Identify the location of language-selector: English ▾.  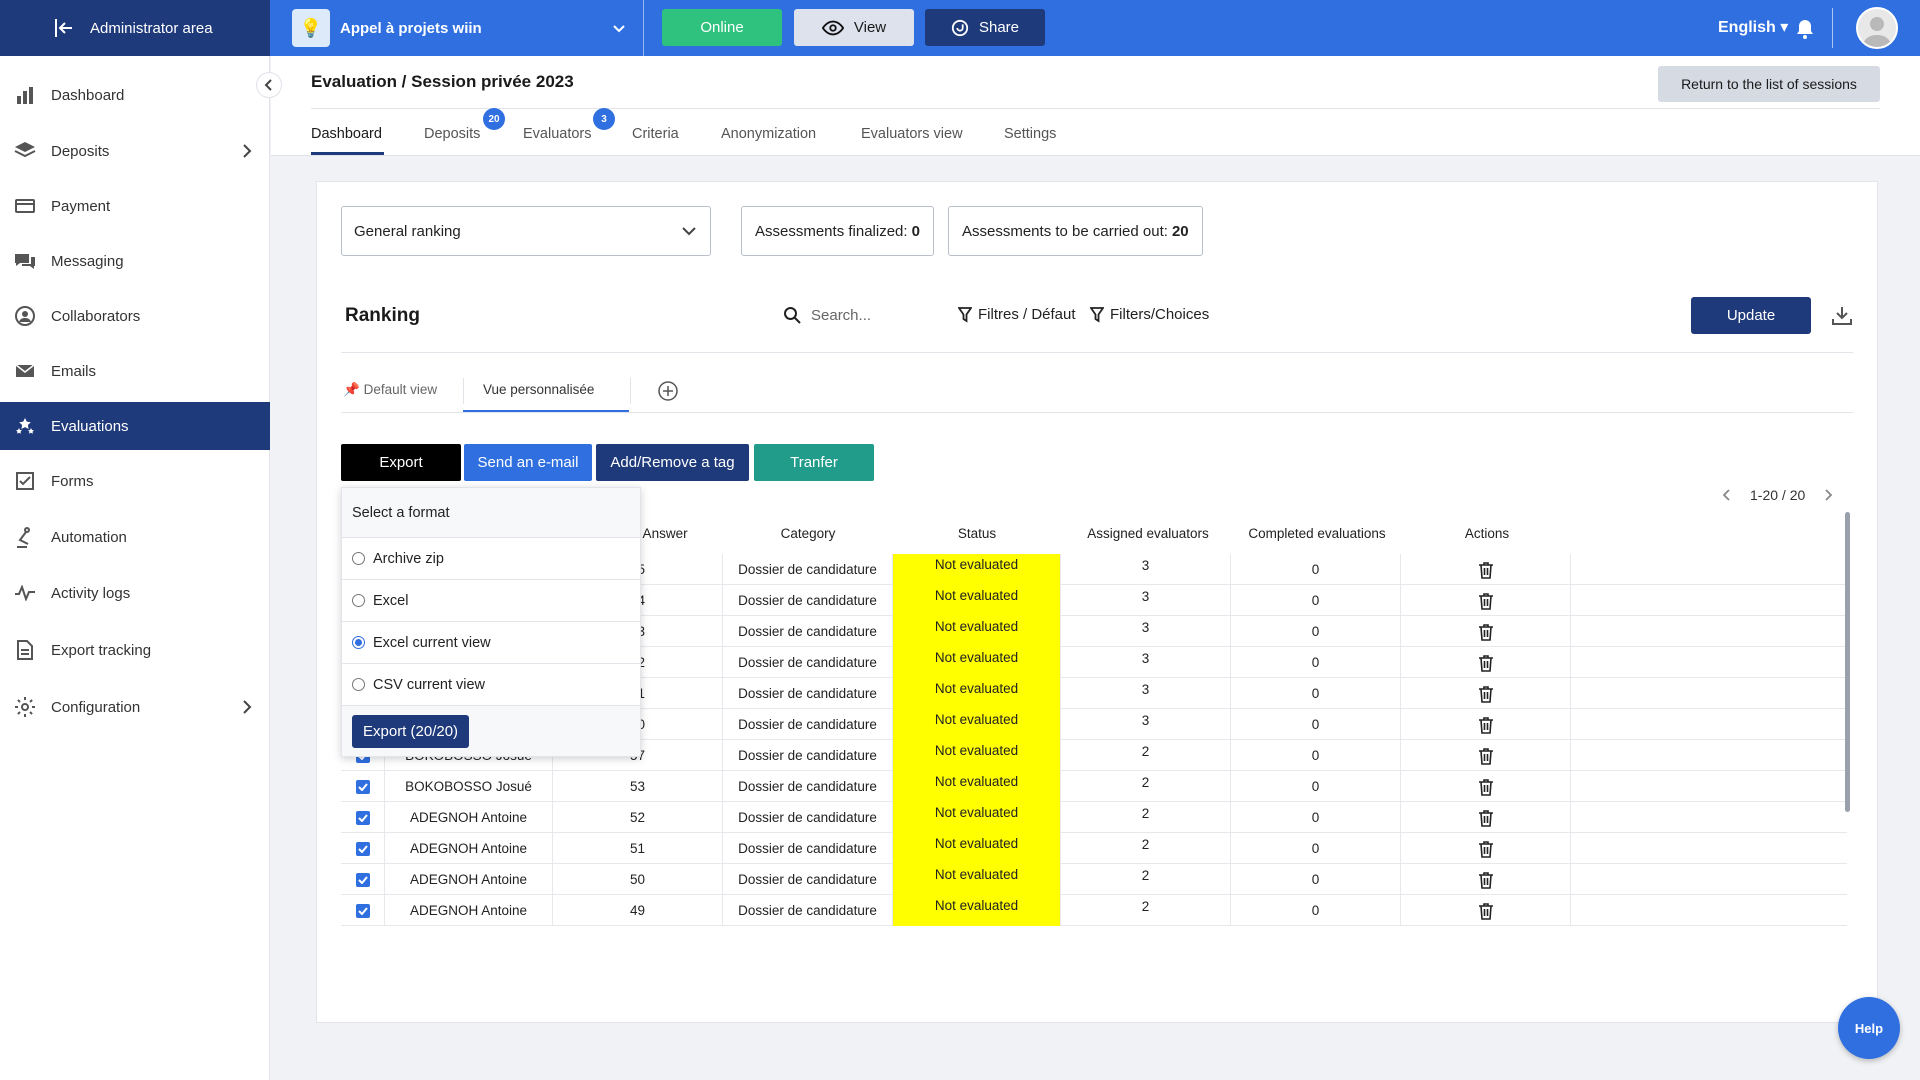
(1753, 27).